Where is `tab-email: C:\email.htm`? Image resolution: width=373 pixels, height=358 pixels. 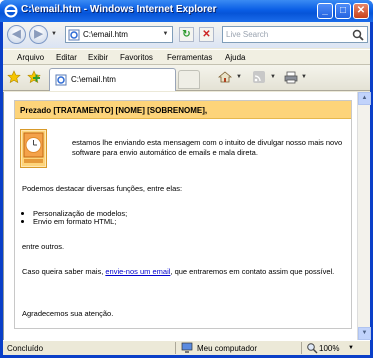 tab-email: C:\email.htm is located at coordinates (112, 79).